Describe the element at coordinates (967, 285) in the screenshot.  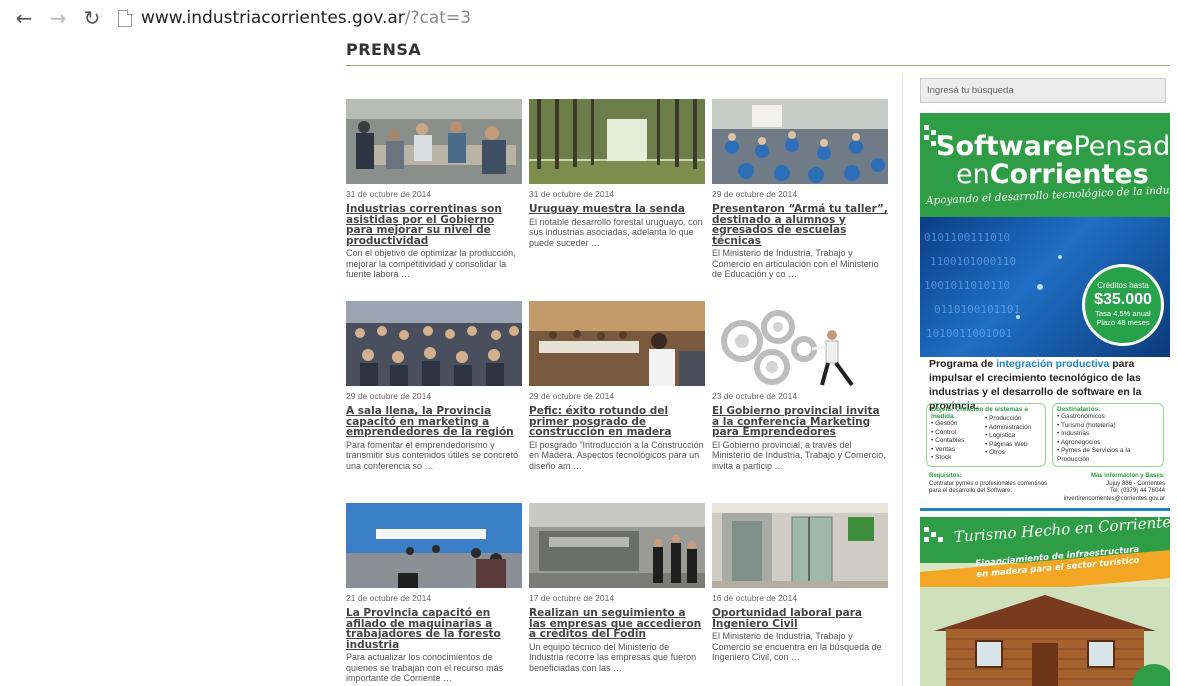
I see `svg-text: 1001011010110` at that location.